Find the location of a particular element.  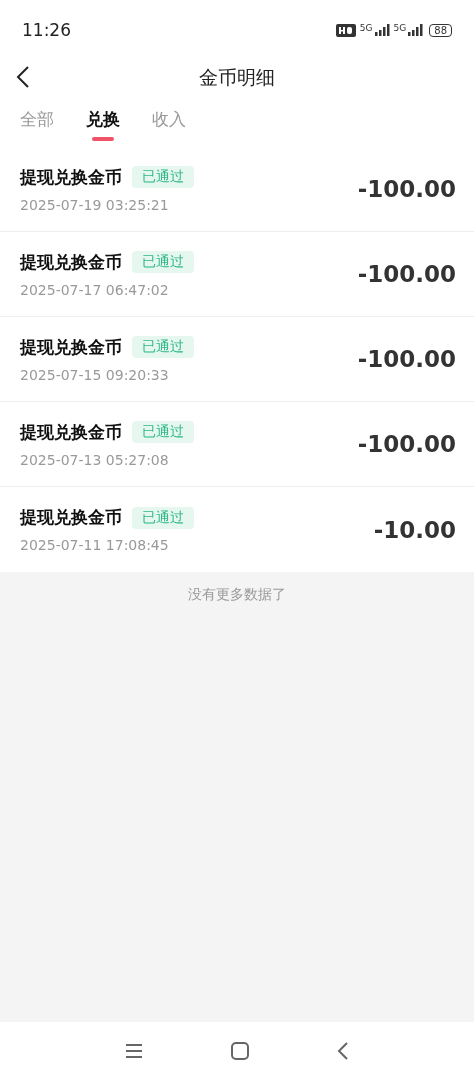

record-date: 2025-07-15 09:20:33 is located at coordinates (95, 374).